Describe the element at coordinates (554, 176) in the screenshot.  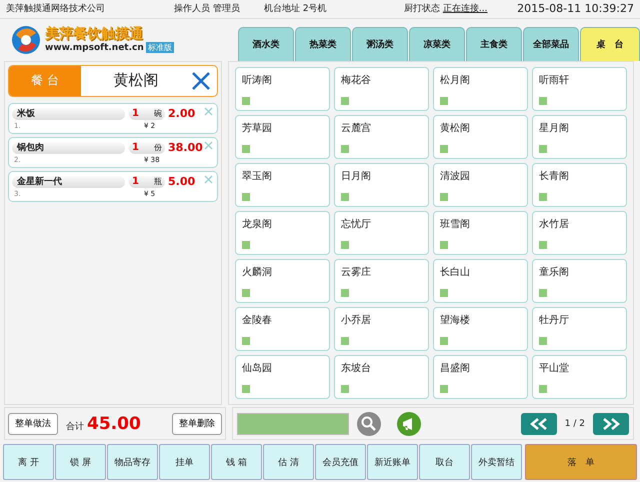
I see `table-tile-name: 长青阁` at that location.